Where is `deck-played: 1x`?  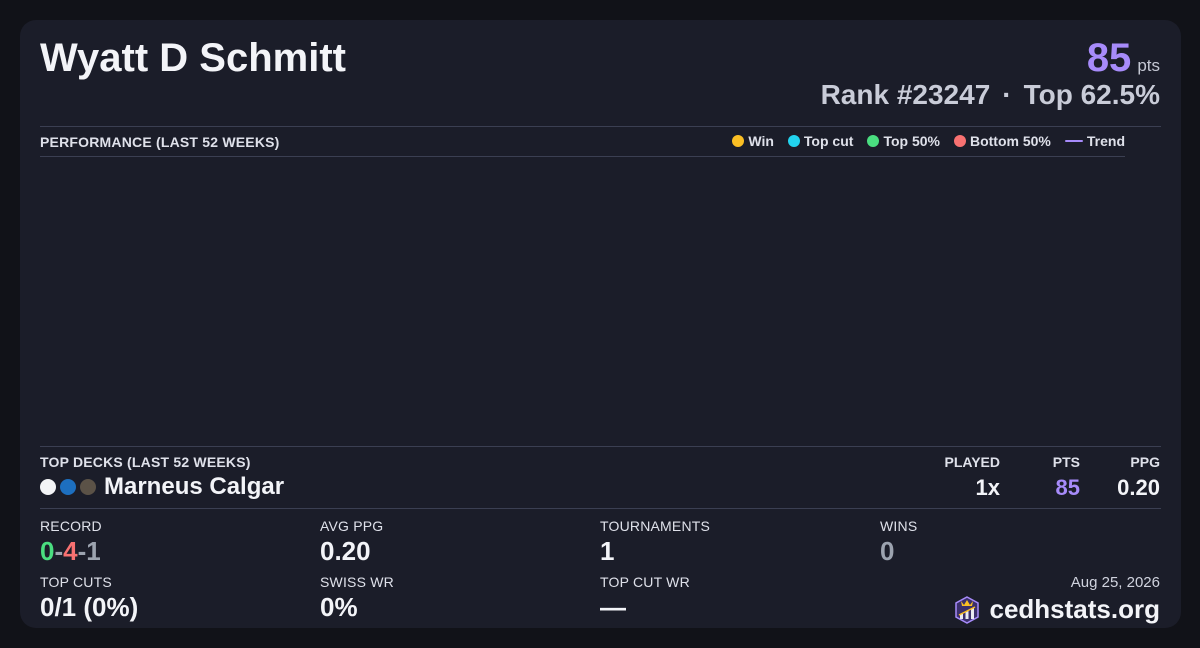
deck-played: 1x is located at coordinates (987, 487).